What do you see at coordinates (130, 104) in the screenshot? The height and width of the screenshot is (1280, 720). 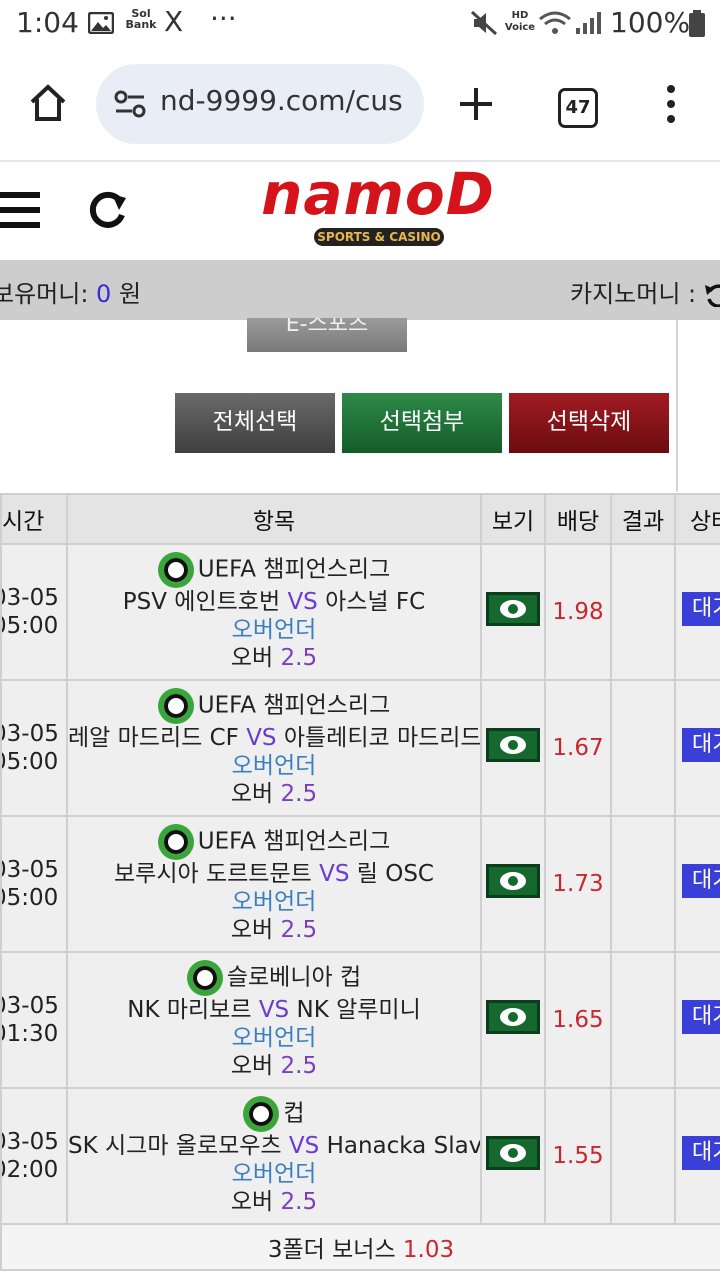 I see `site-settings-icon` at bounding box center [130, 104].